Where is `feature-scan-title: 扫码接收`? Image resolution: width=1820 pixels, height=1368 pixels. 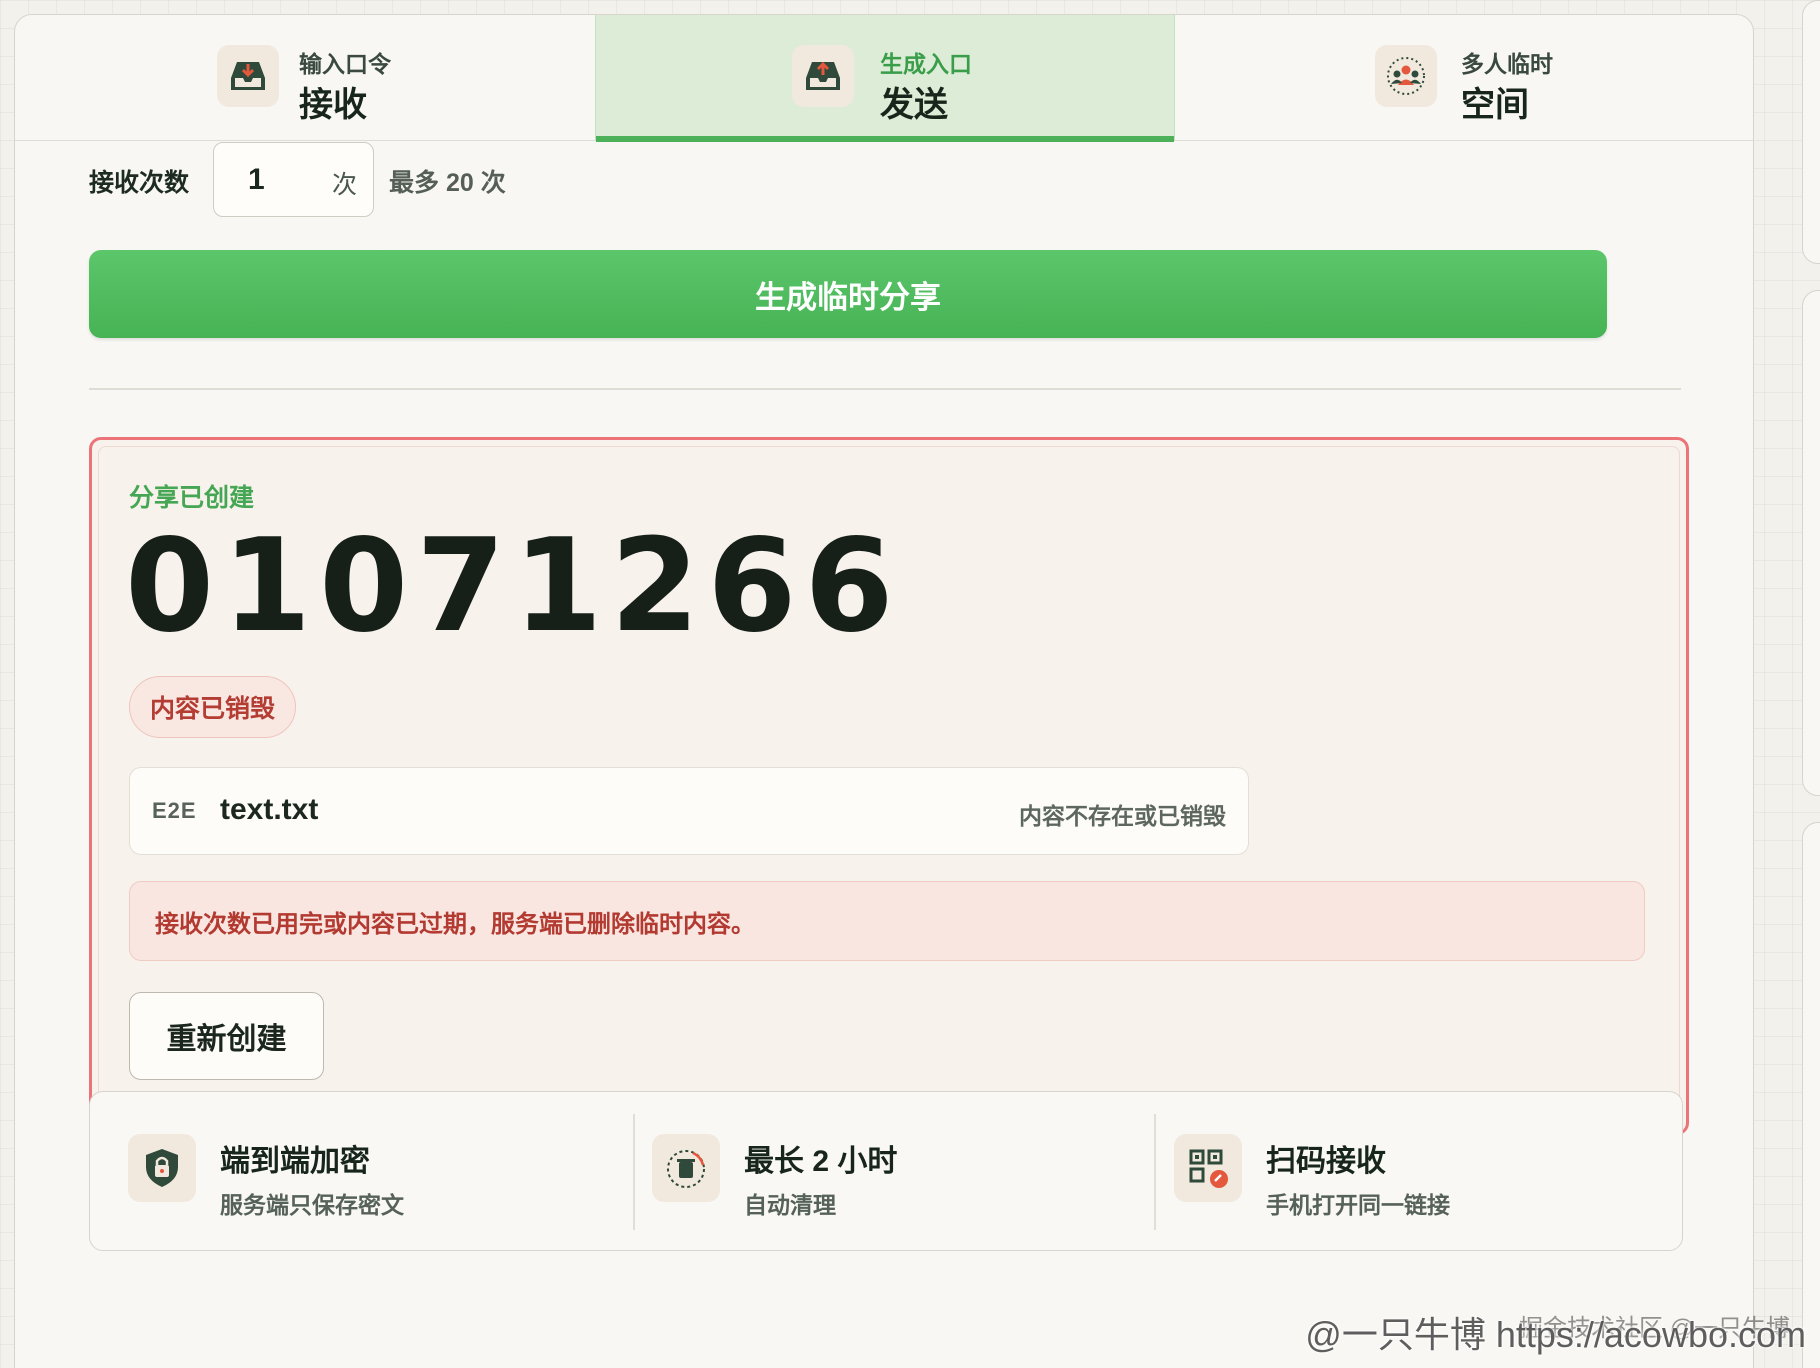 feature-scan-title: 扫码接收 is located at coordinates (1326, 1161).